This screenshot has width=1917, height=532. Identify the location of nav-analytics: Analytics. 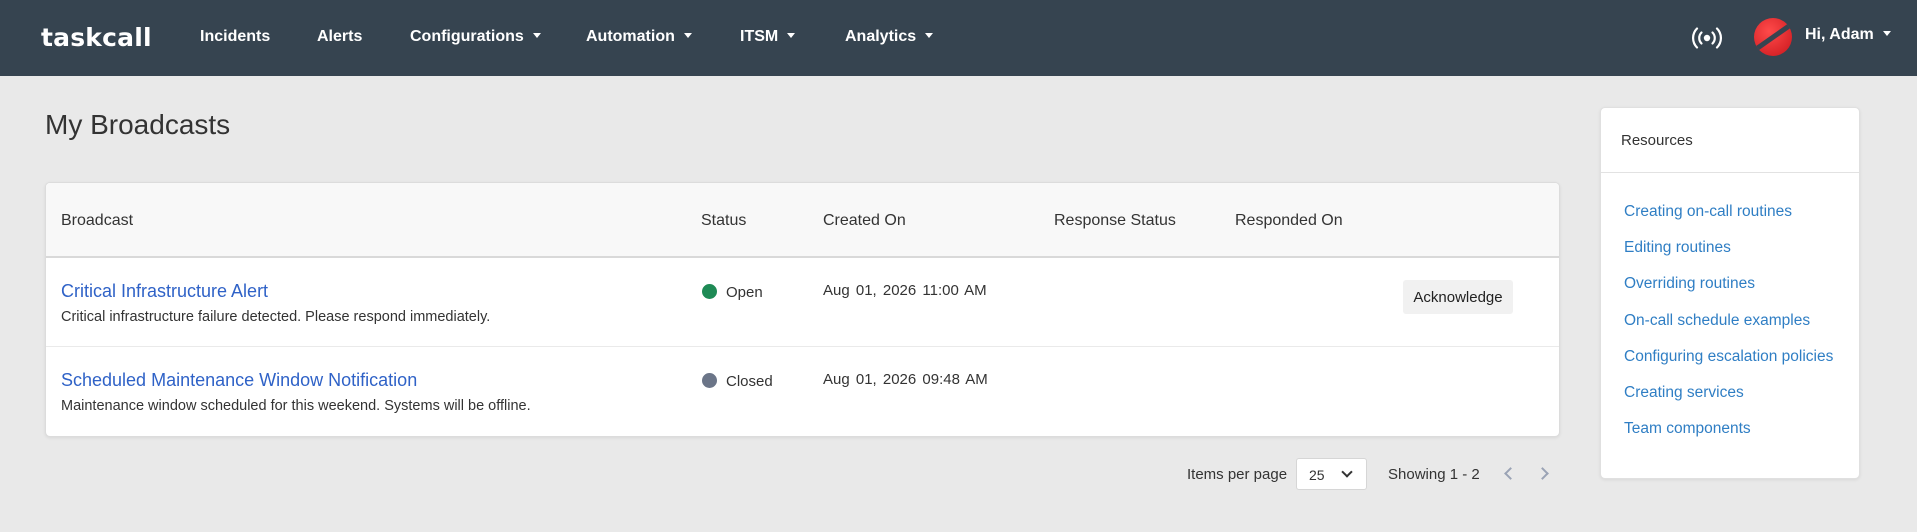
(889, 37).